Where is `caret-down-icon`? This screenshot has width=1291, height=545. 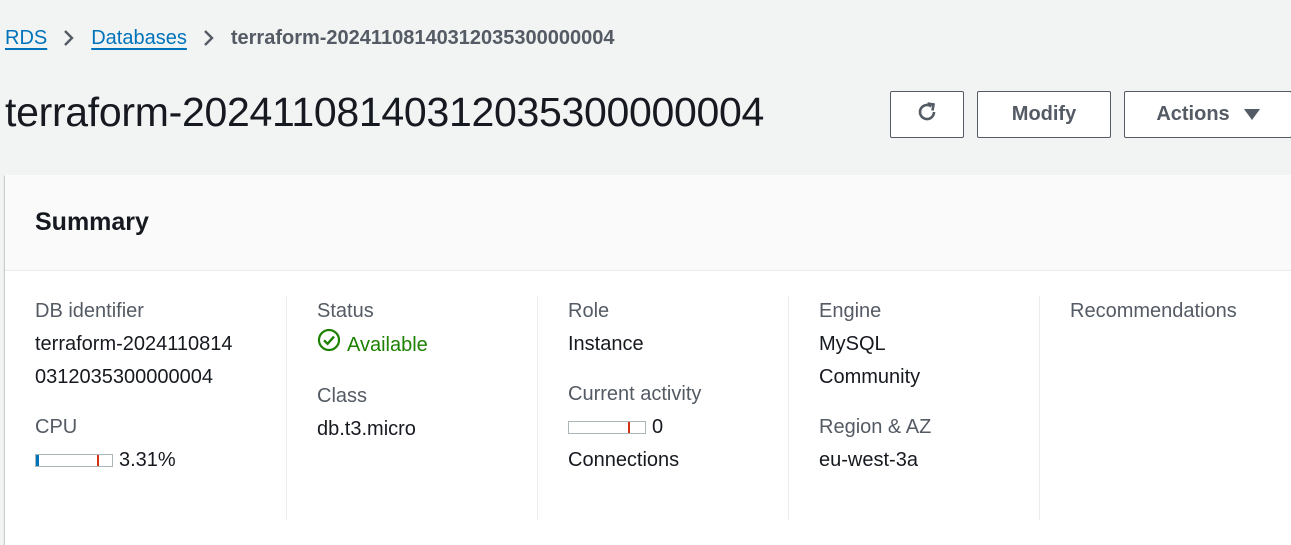
caret-down-icon is located at coordinates (1251, 114).